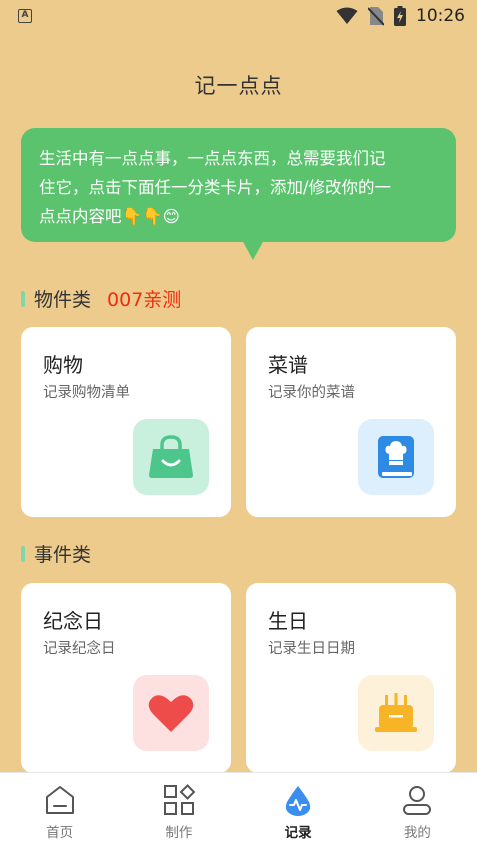 The width and height of the screenshot is (477, 848). What do you see at coordinates (179, 800) in the screenshot?
I see `apps-icon` at bounding box center [179, 800].